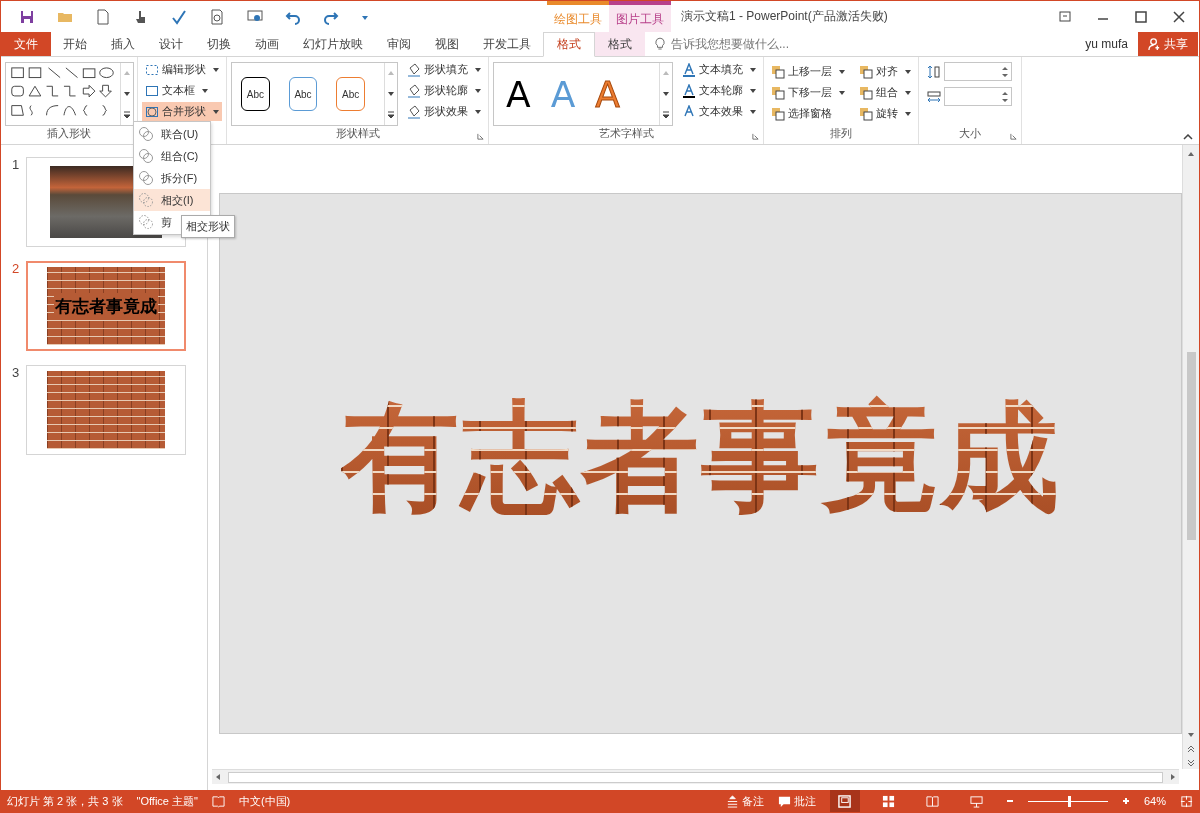 Image resolution: width=1200 pixels, height=813 pixels. Describe the element at coordinates (778, 71) in the screenshot. I see `bring-forward-icon` at that location.